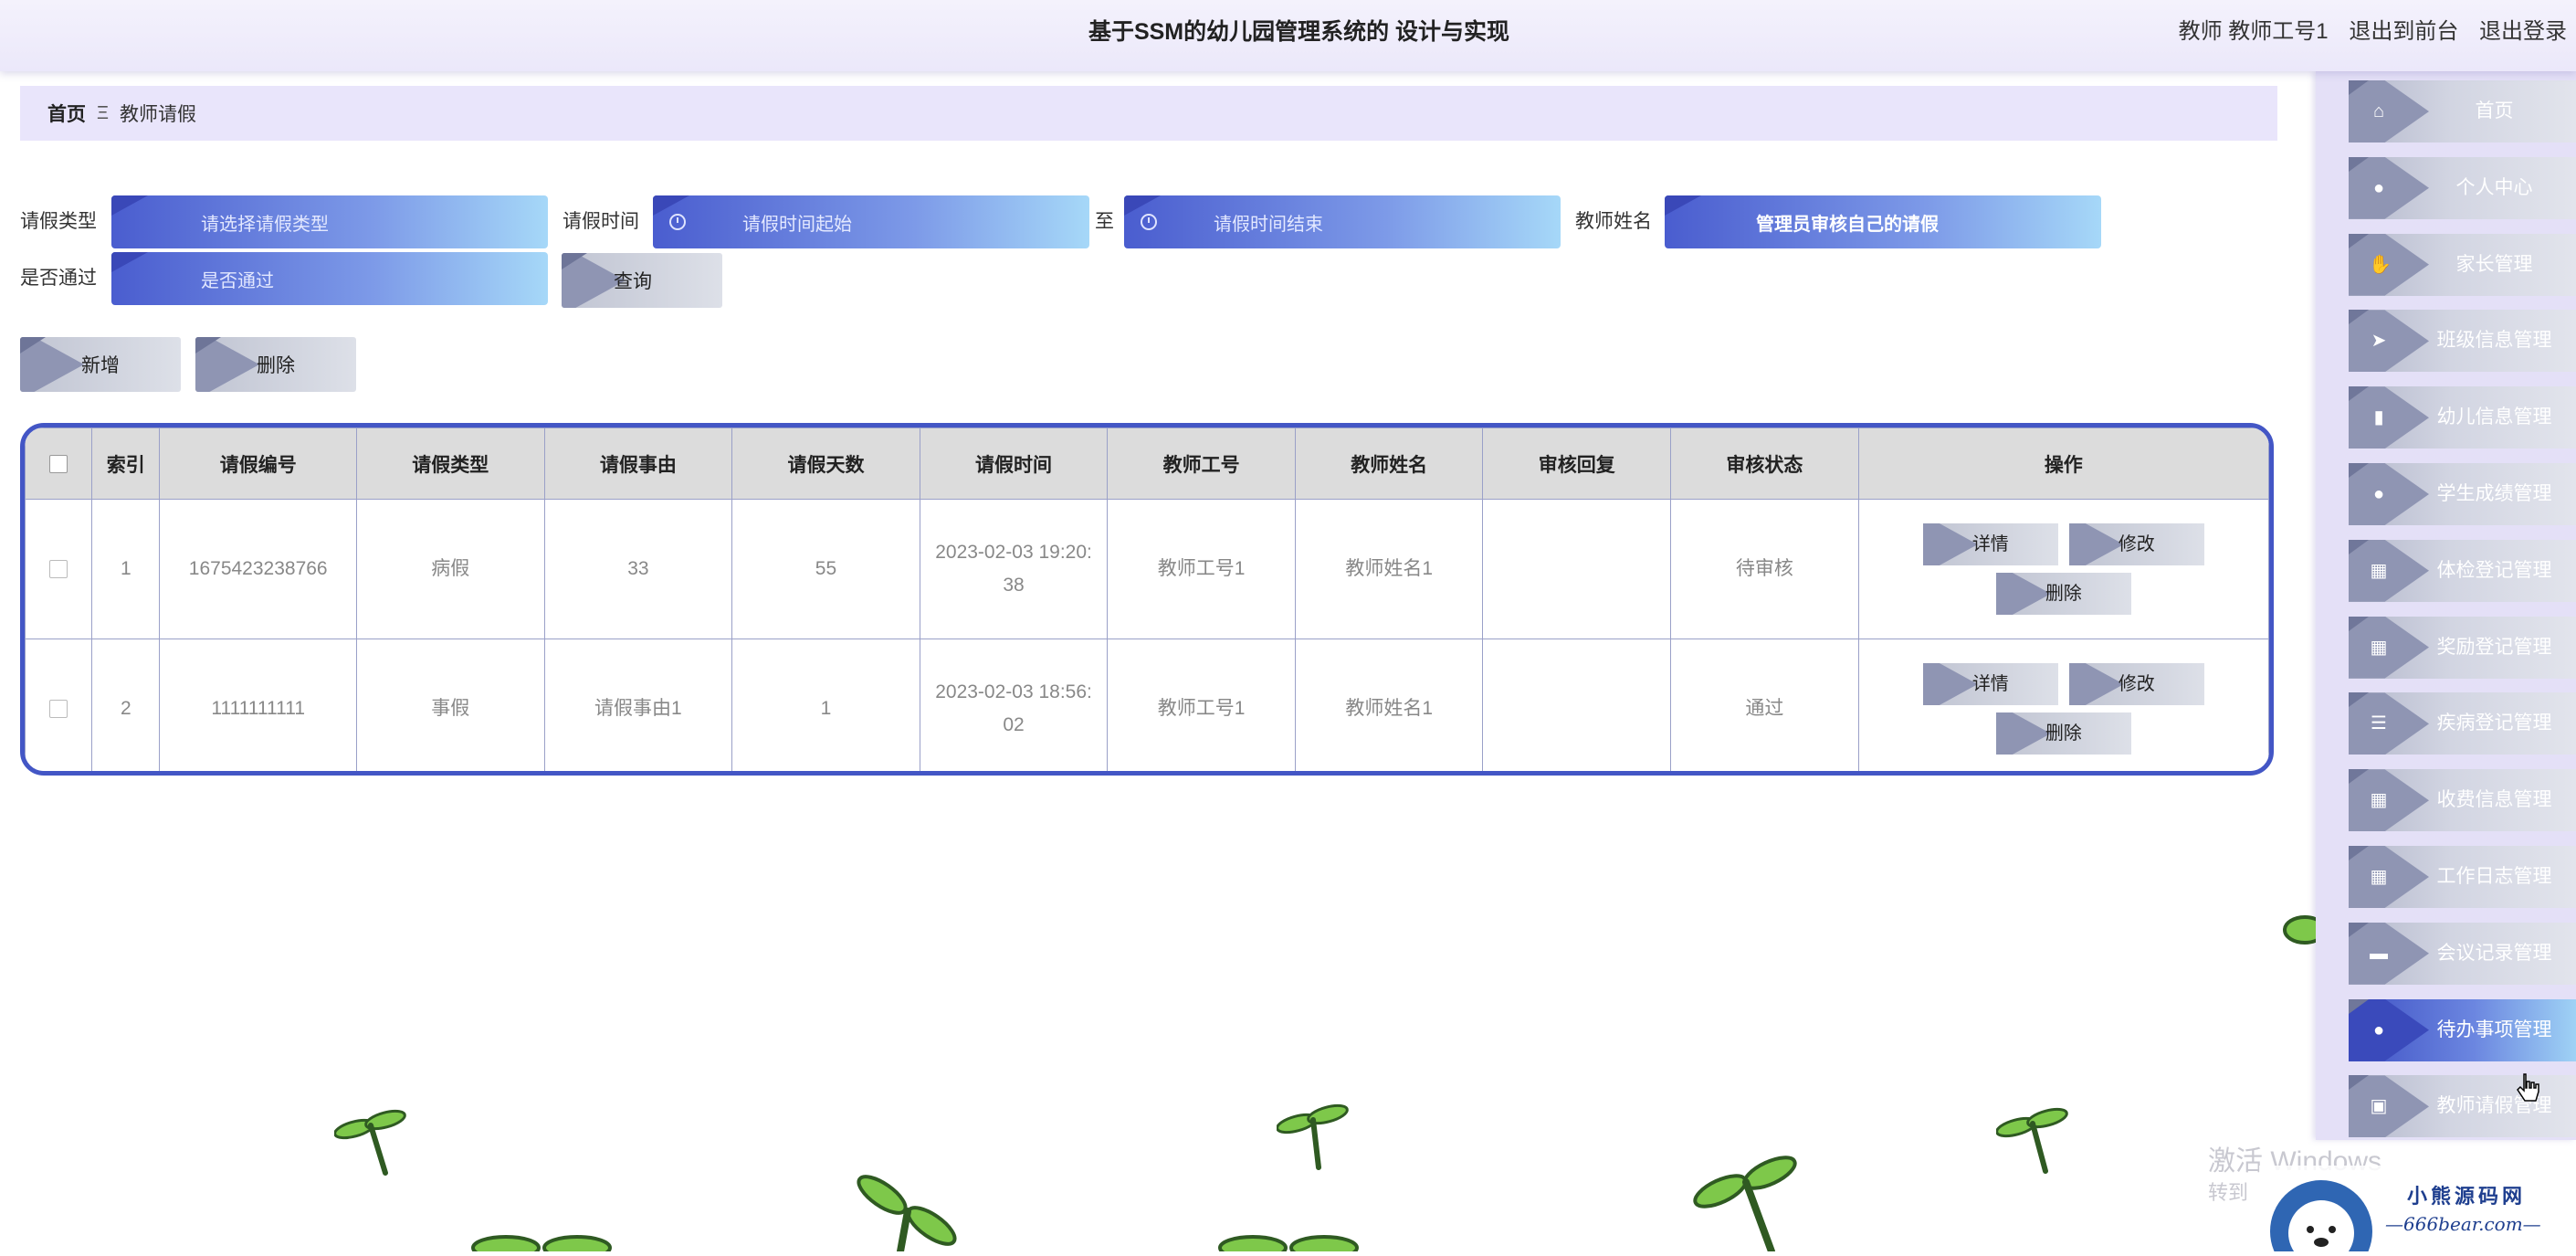 The width and height of the screenshot is (2576, 1256). Describe the element at coordinates (2063, 463) in the screenshot. I see `column-header: 操作` at that location.